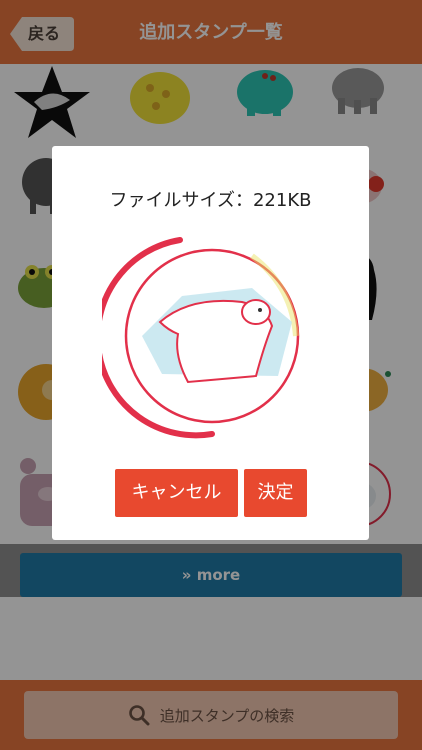 Image resolution: width=422 pixels, height=750 pixels. Describe the element at coordinates (176, 493) in the screenshot. I see `cancel-button: キャンセル` at that location.